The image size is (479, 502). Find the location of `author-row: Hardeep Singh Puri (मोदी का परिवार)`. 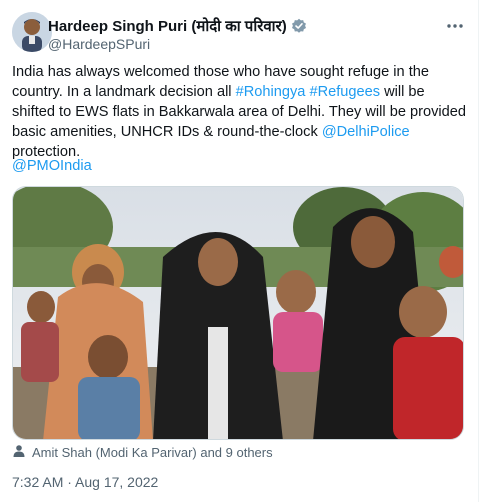

author-row: Hardeep Singh Puri (मोदी का परिवार) is located at coordinates (177, 26).